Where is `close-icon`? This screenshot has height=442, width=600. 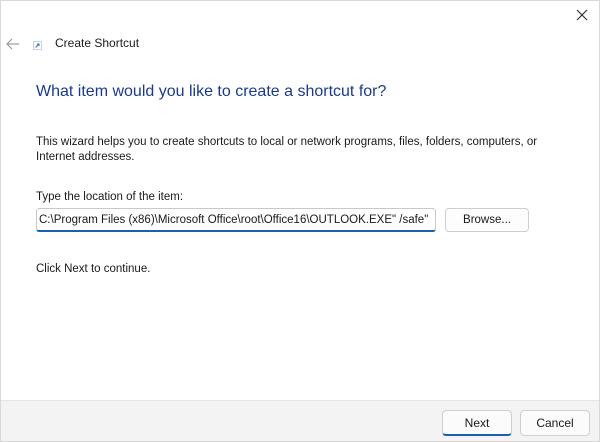 close-icon is located at coordinates (582, 15).